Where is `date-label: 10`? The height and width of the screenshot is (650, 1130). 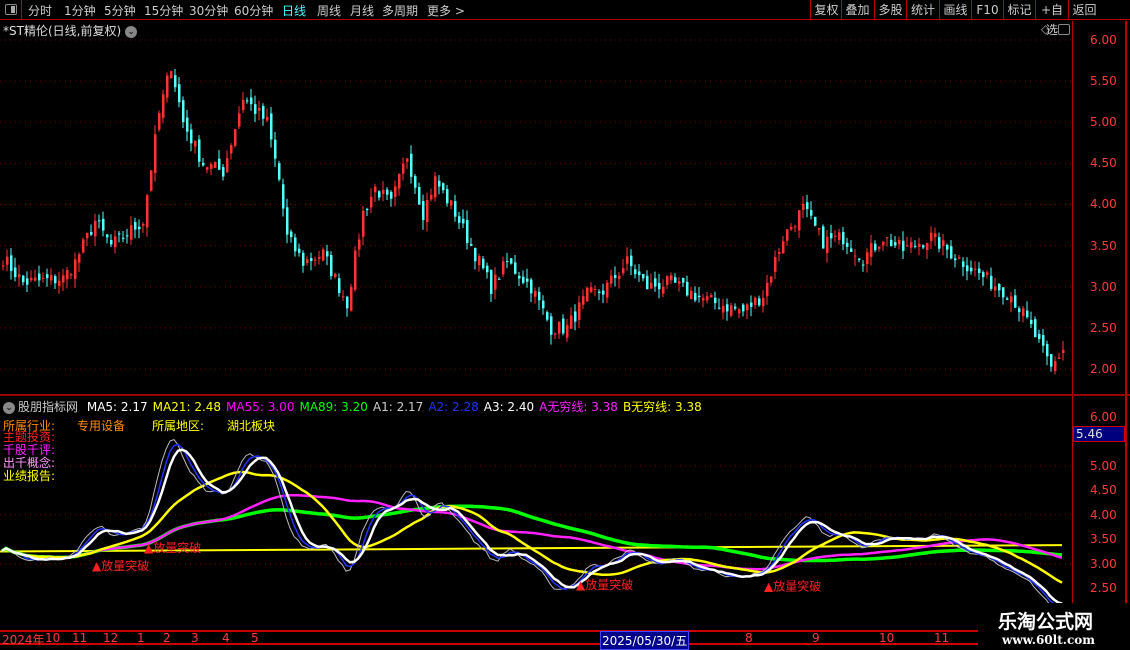
date-label: 10 is located at coordinates (53, 638).